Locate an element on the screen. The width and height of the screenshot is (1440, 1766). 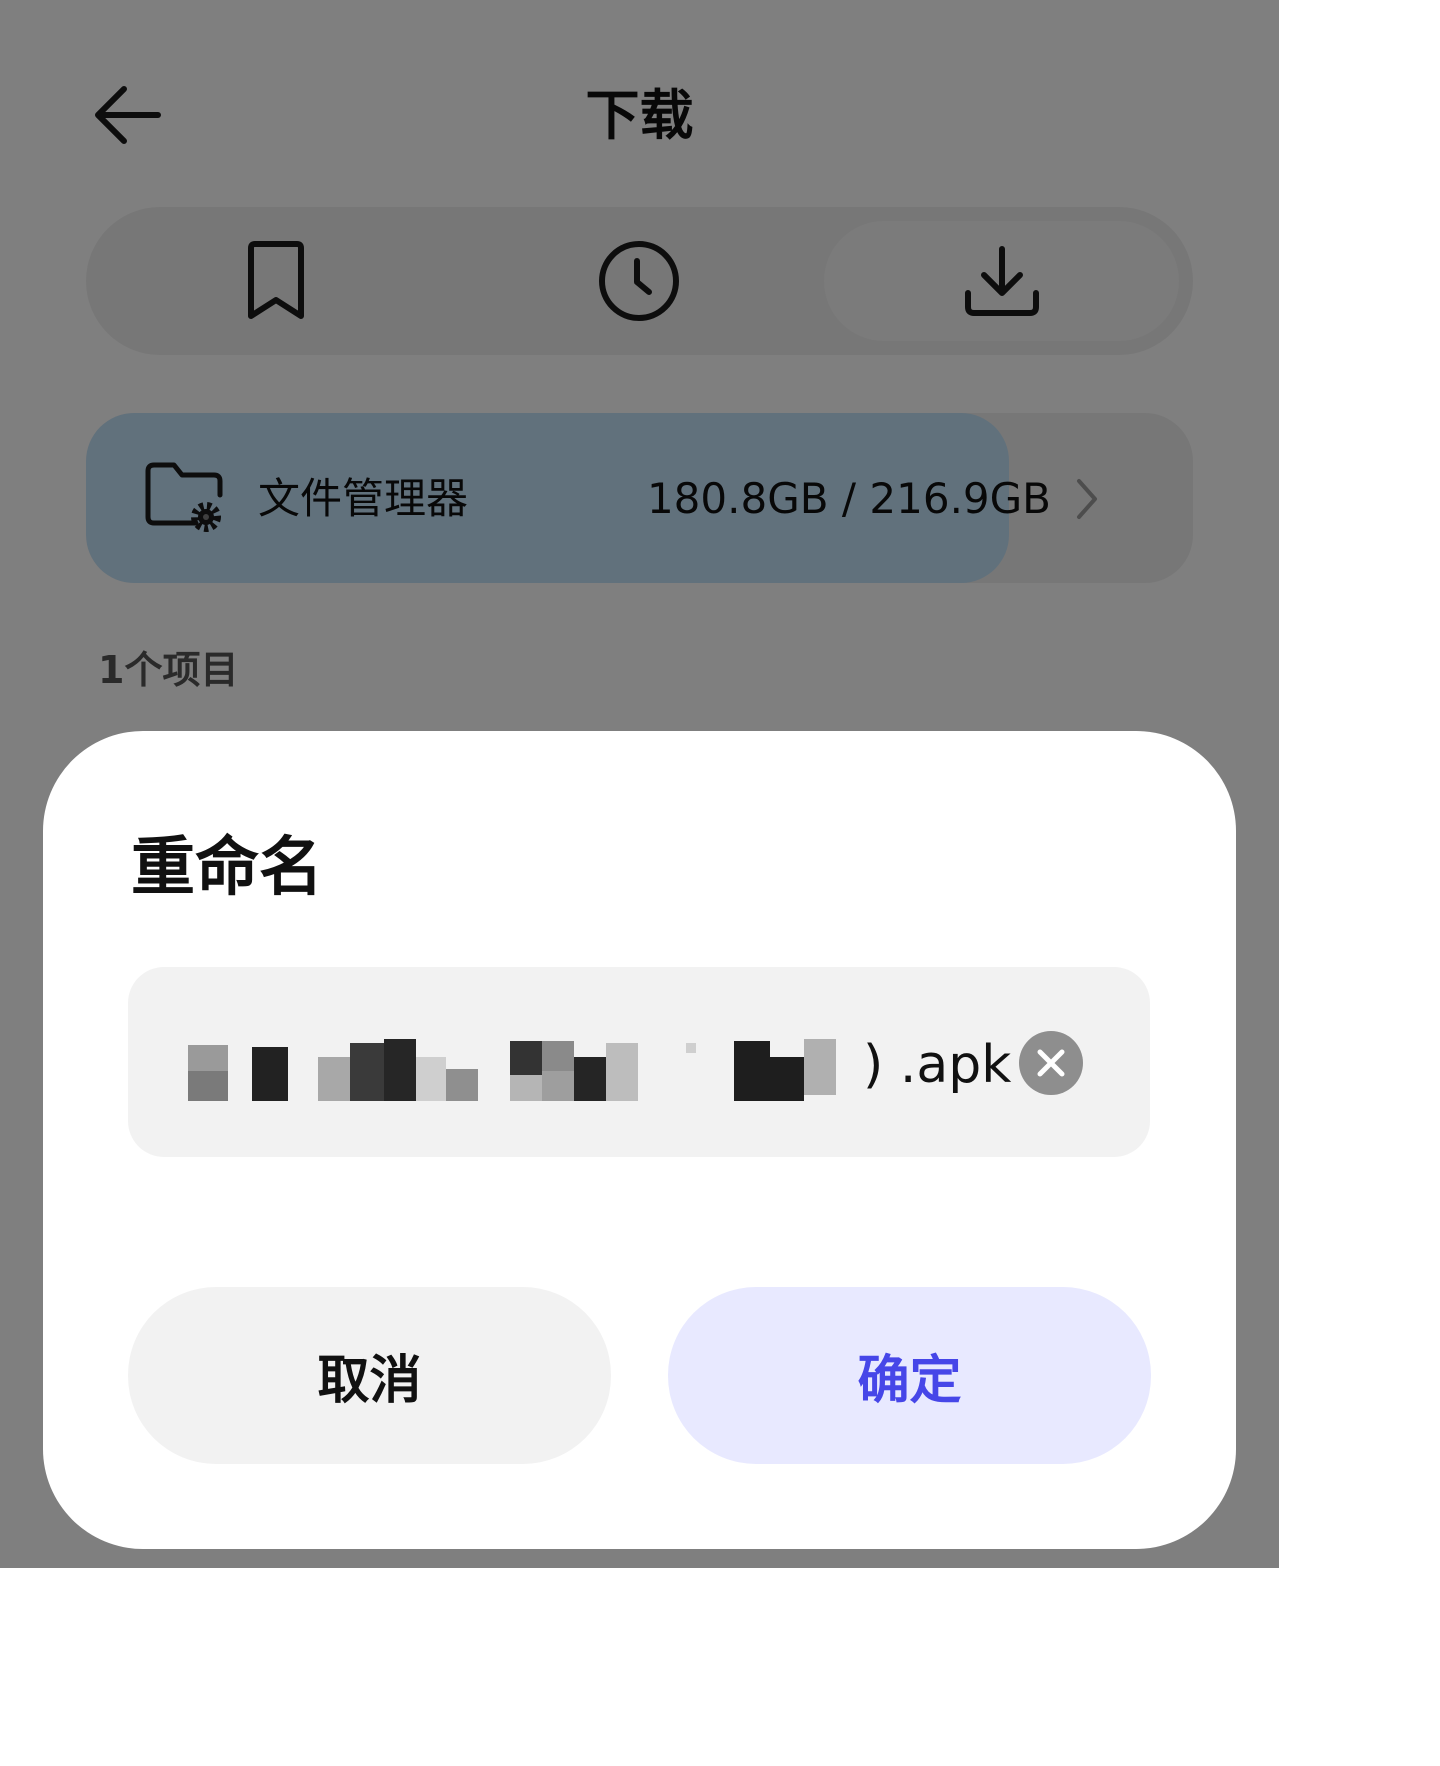
dialog-title: 重命名 is located at coordinates (227, 868).